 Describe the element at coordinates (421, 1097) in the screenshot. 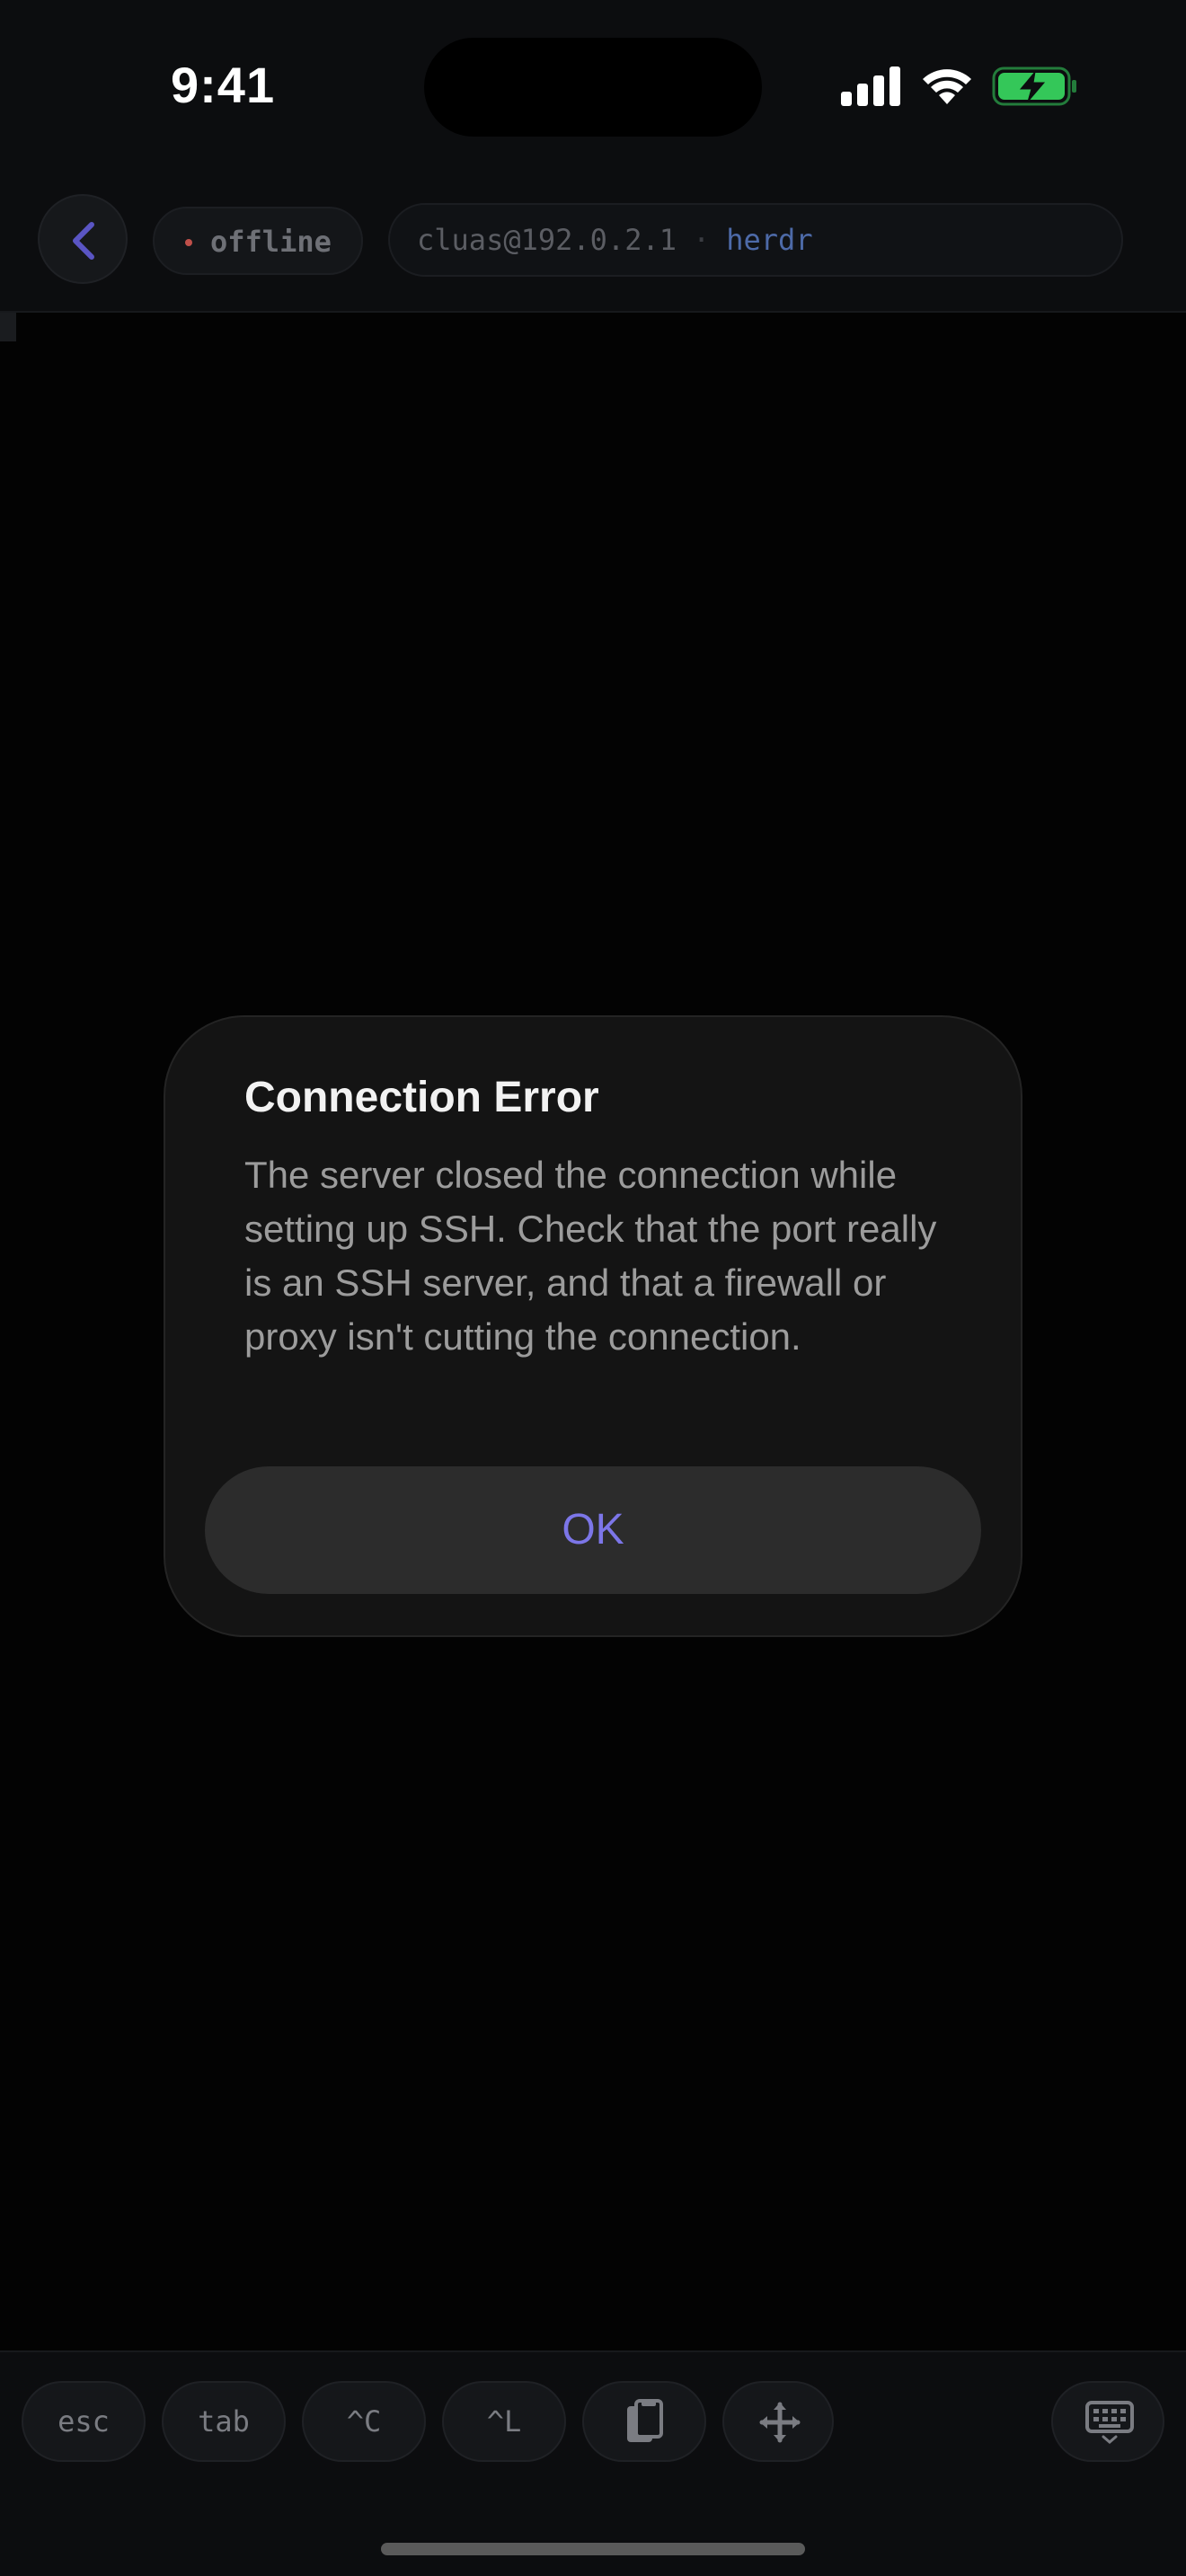

I see `dialog-title: Connection Error` at that location.